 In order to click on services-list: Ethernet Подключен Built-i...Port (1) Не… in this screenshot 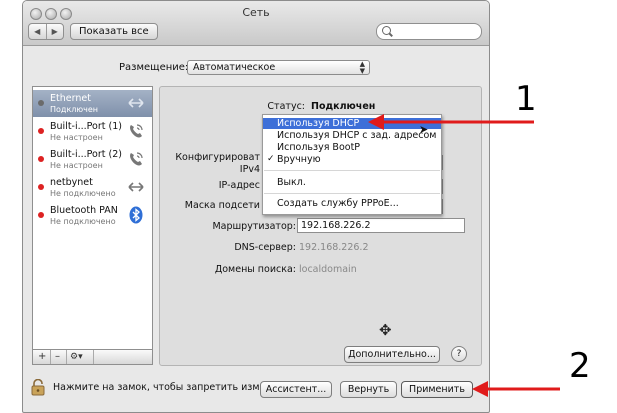, I will do `click(92, 218)`.